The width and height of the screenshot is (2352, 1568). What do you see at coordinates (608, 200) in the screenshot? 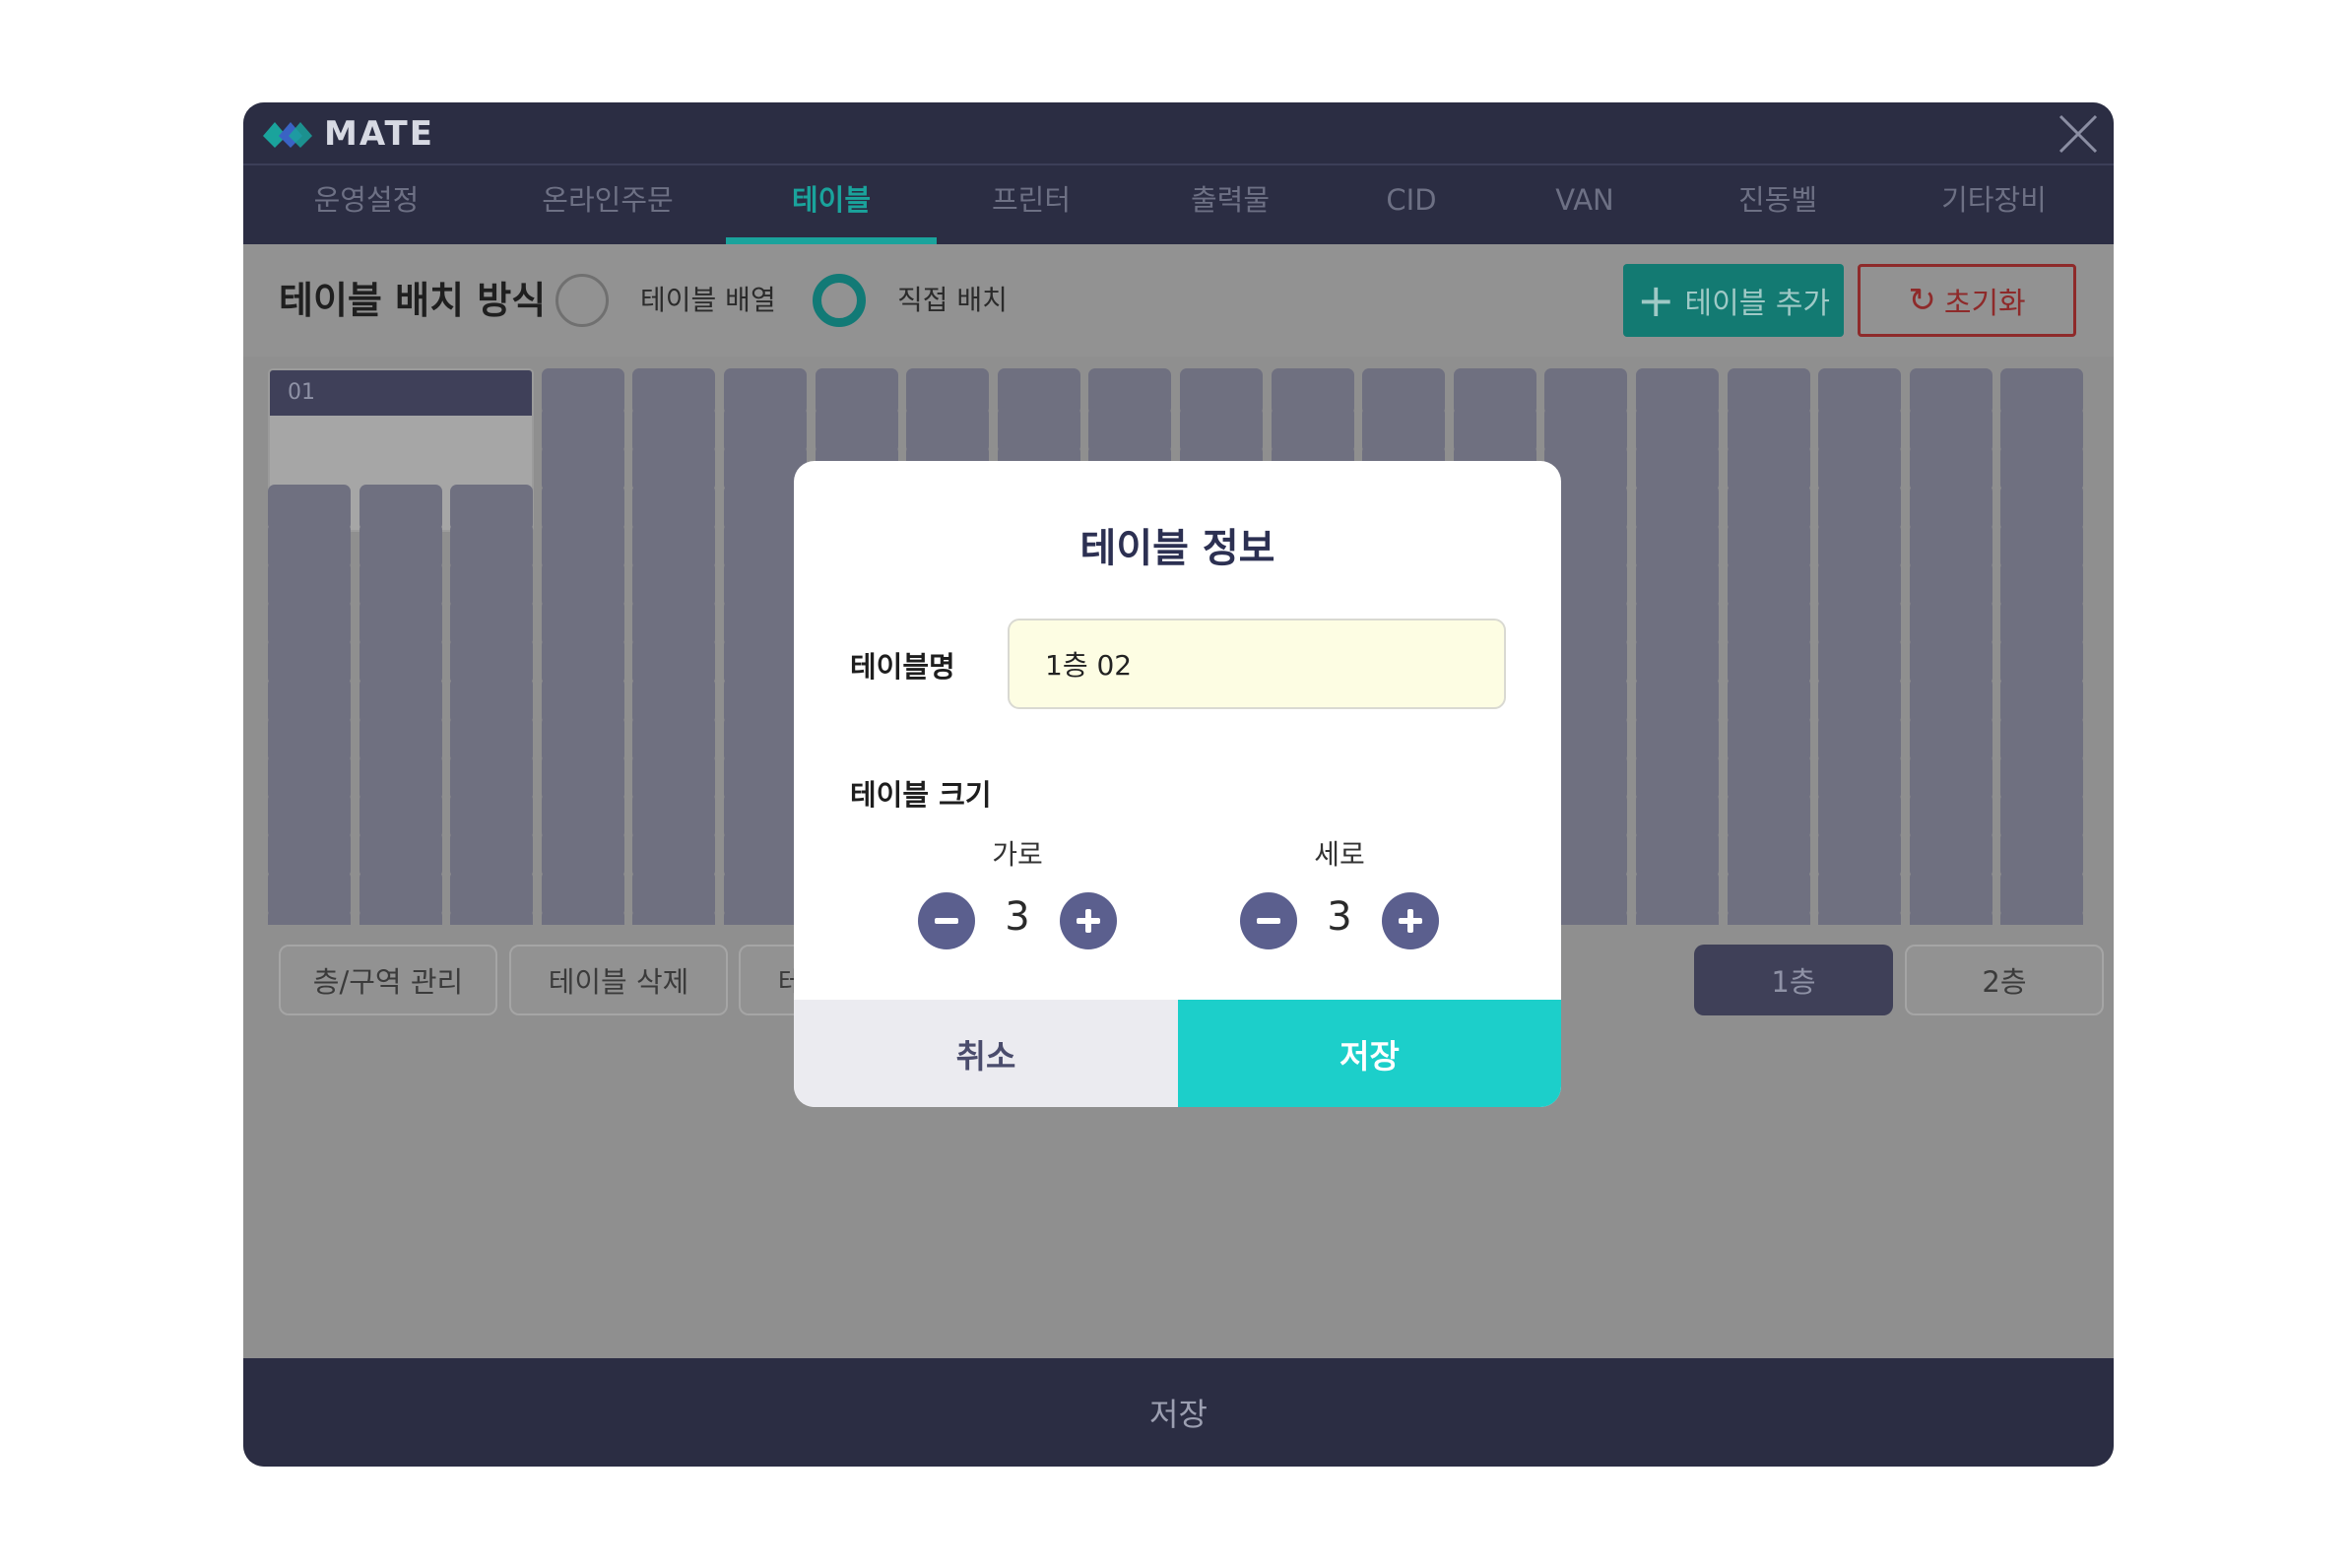
I see `tab-label: 온라인주문` at bounding box center [608, 200].